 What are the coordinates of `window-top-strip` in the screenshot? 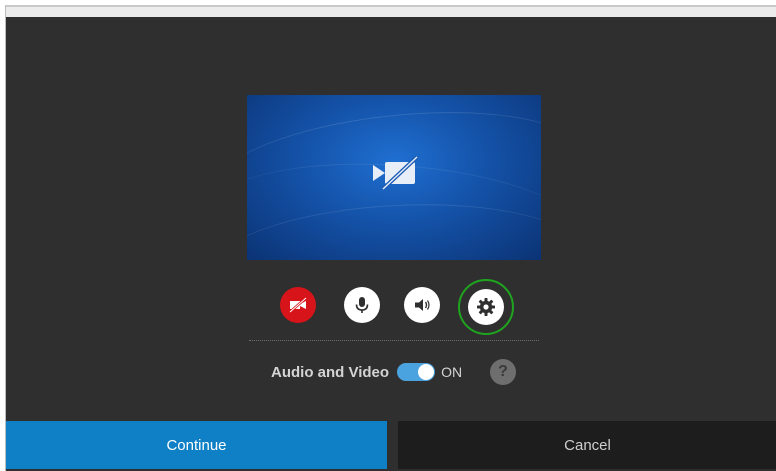 It's located at (391, 12).